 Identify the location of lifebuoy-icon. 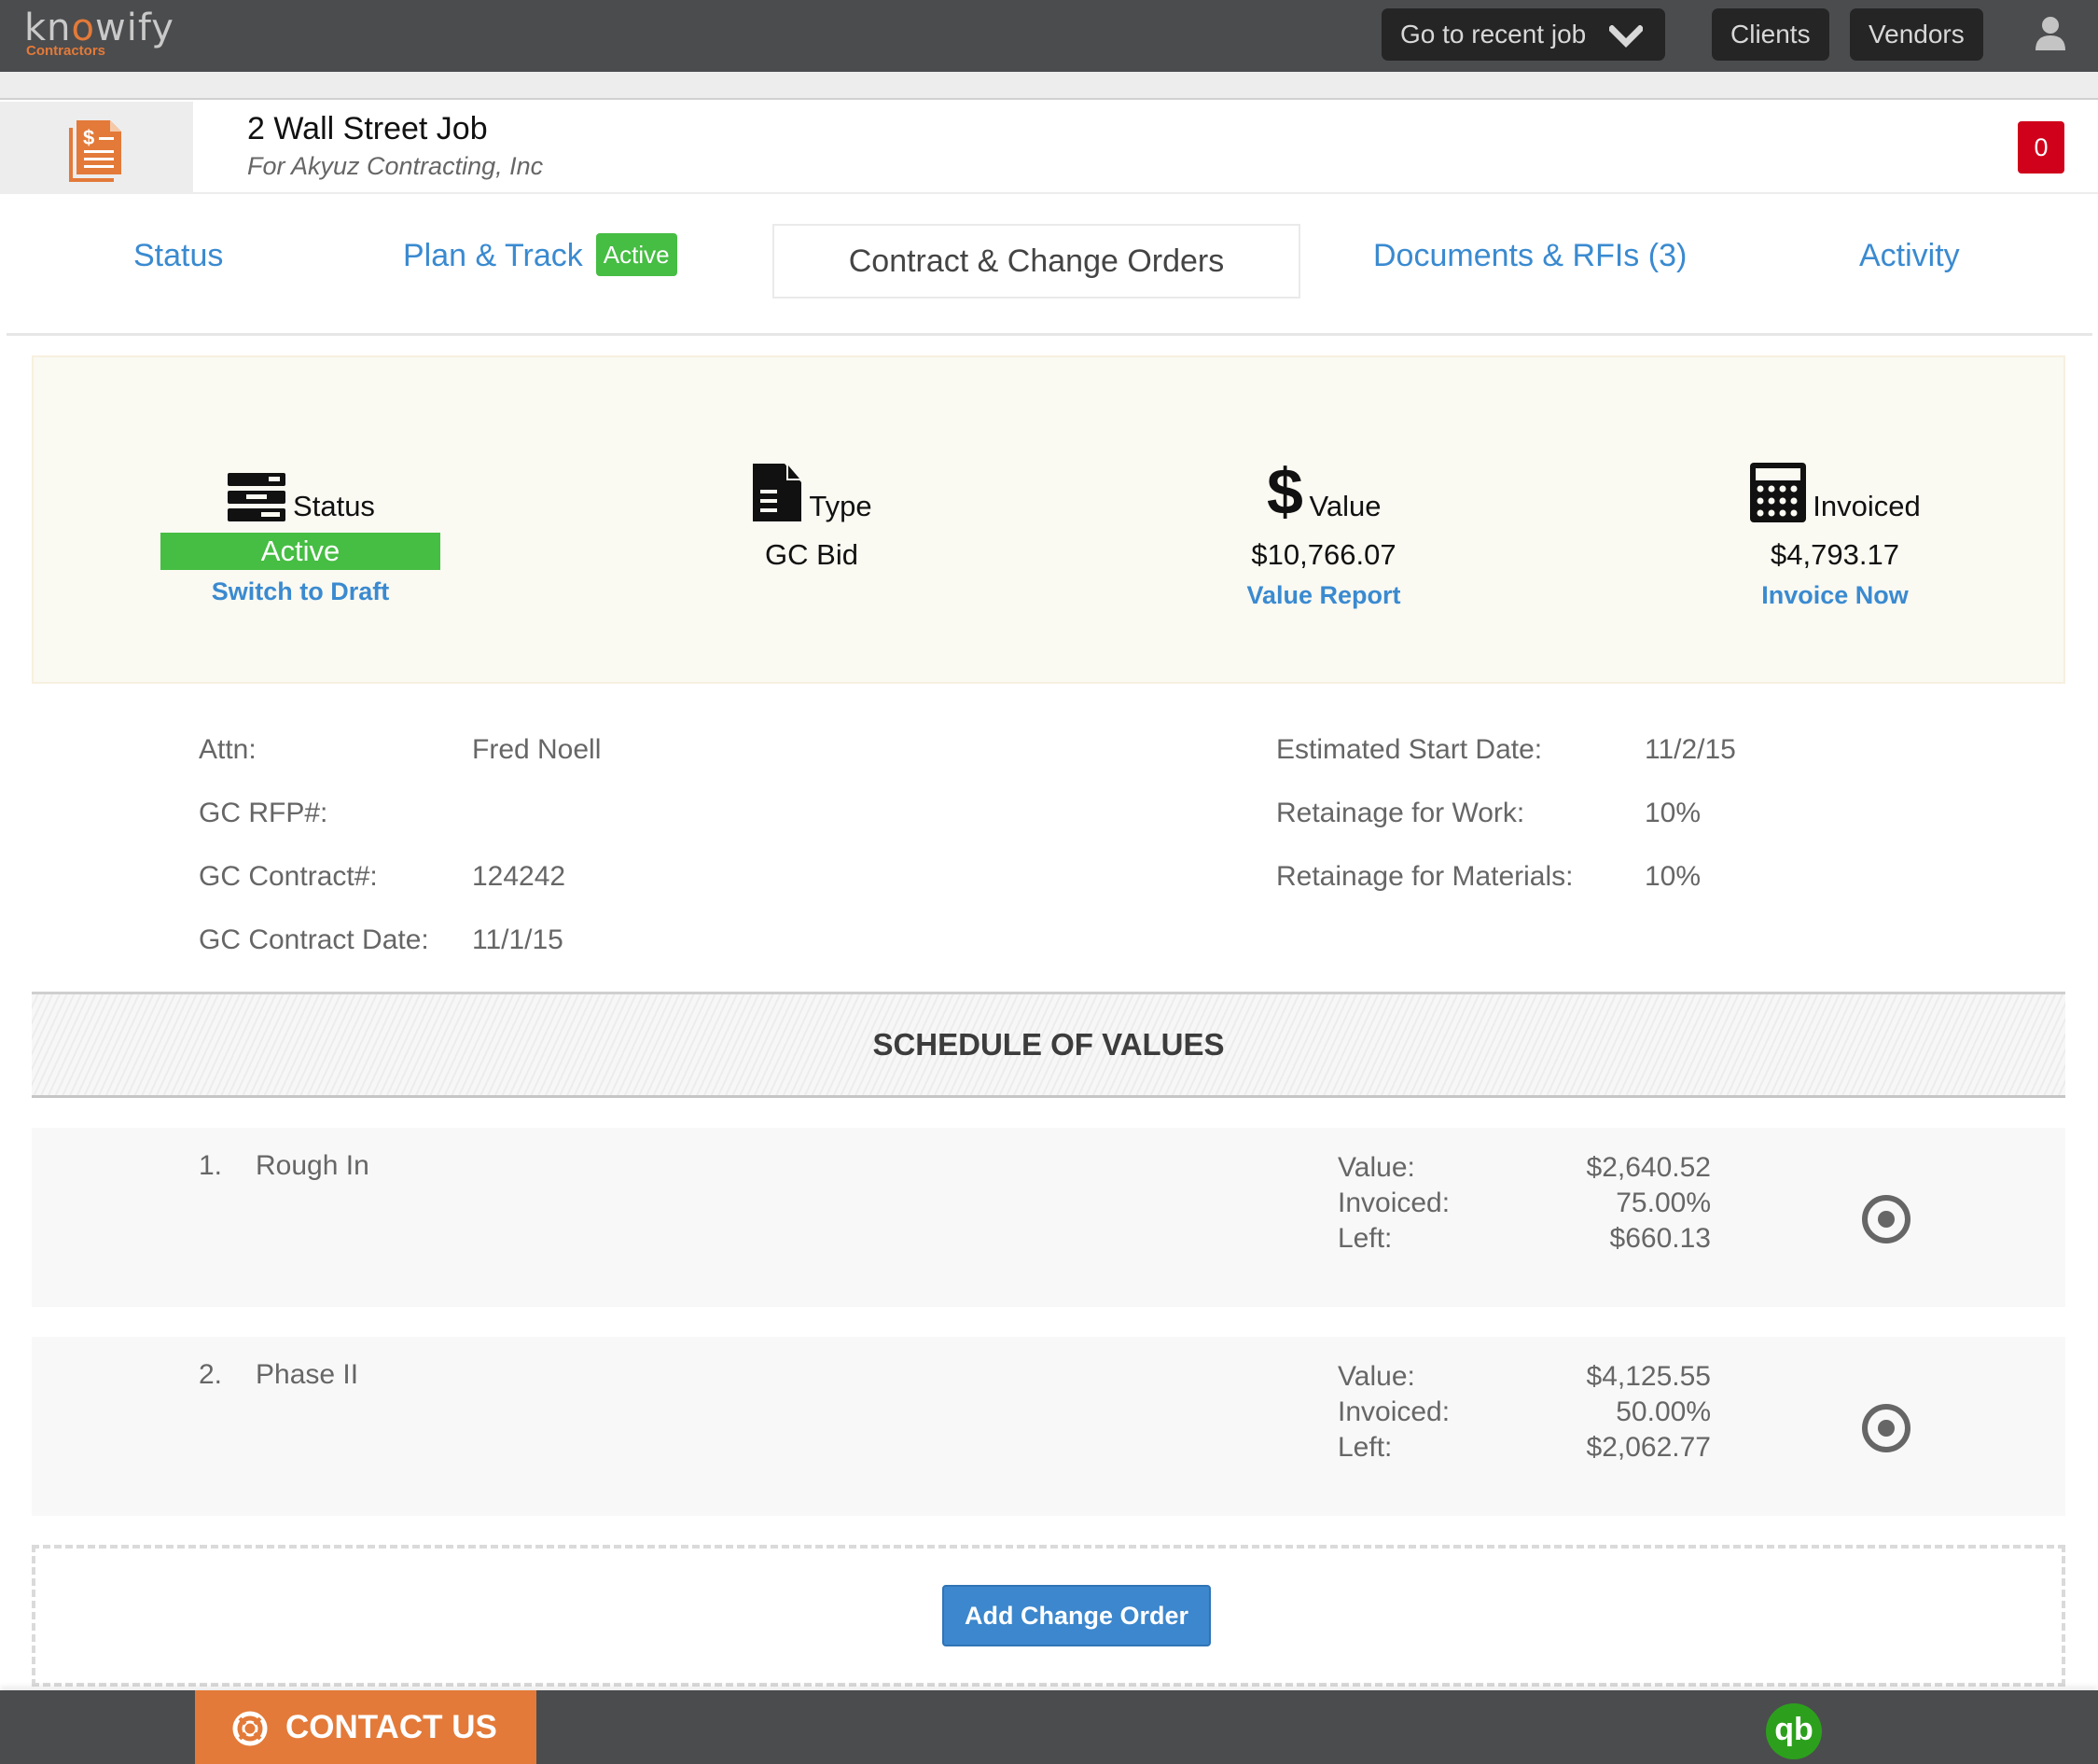
(250, 1728).